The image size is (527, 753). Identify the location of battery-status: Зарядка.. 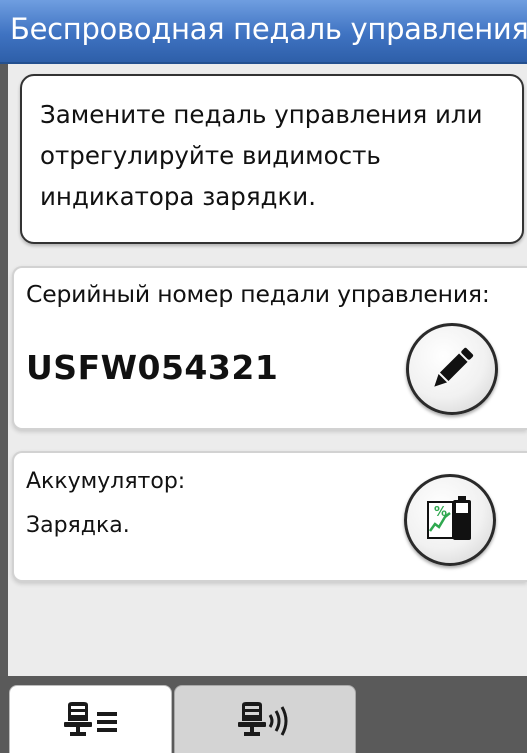
(78, 525).